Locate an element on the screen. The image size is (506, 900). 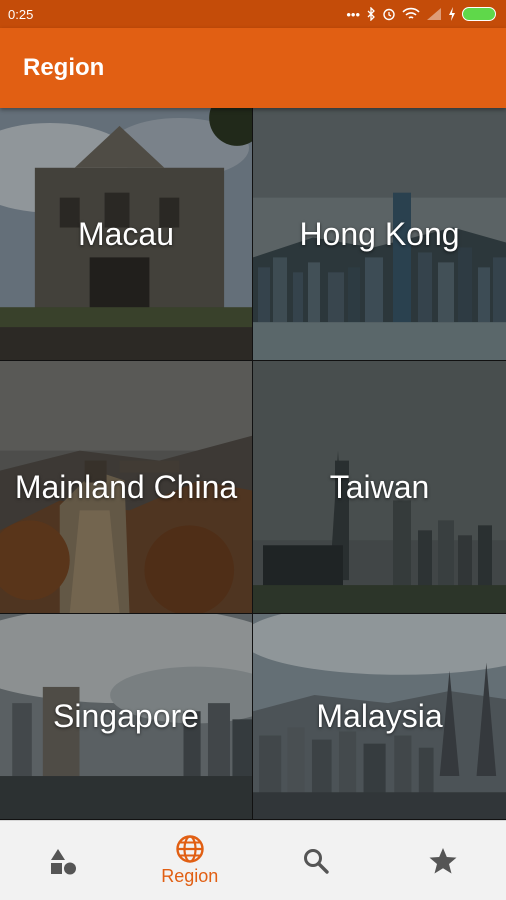
region-label: Hong Kong is located at coordinates (379, 233).